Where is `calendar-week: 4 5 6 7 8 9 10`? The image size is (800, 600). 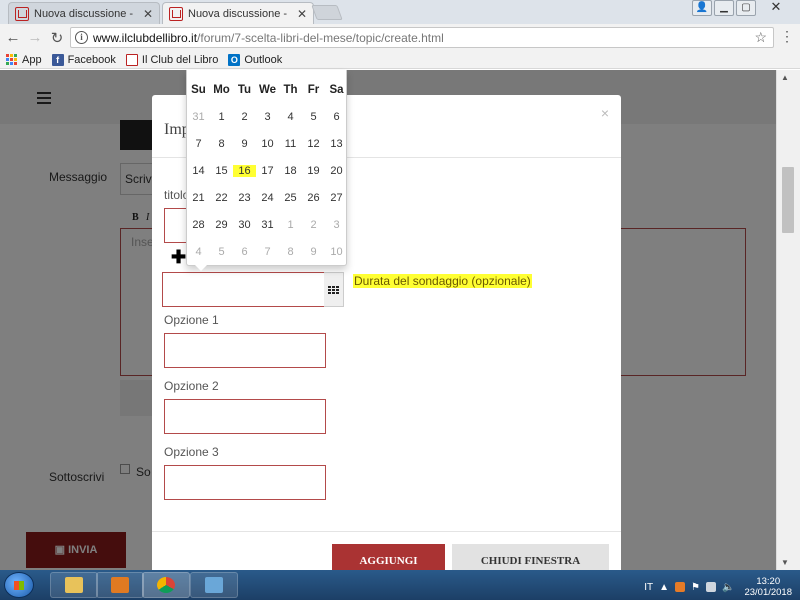
calendar-week: 4 5 6 7 8 9 10 is located at coordinates (267, 252).